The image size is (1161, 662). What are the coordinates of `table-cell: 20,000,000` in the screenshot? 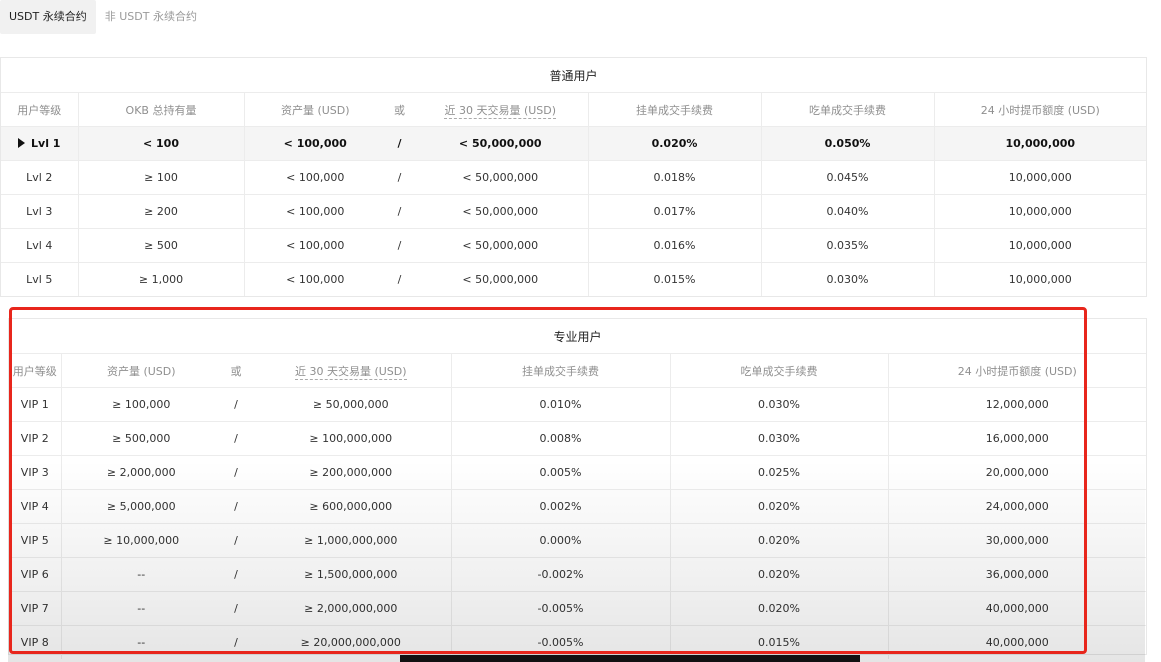 It's located at (1016, 472).